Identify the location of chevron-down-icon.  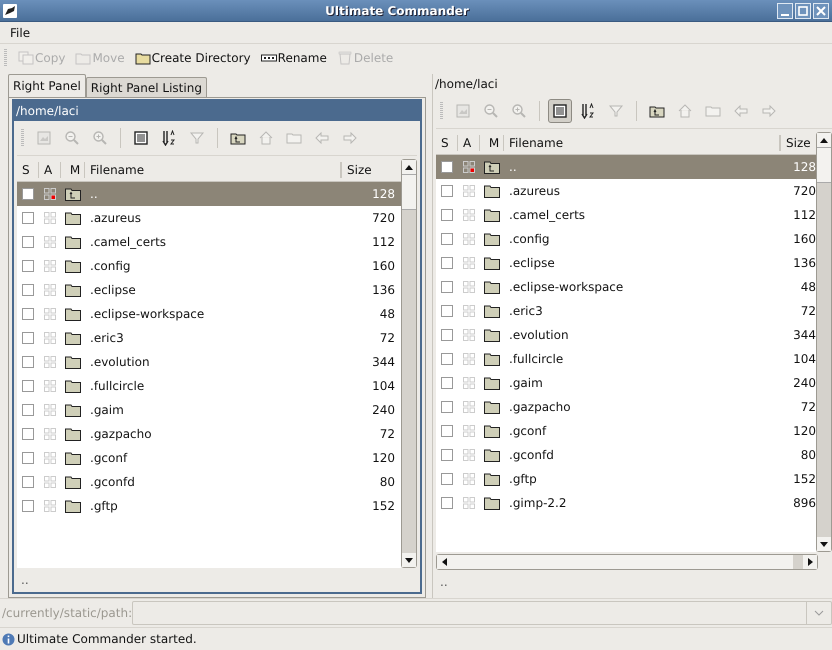
(819, 613).